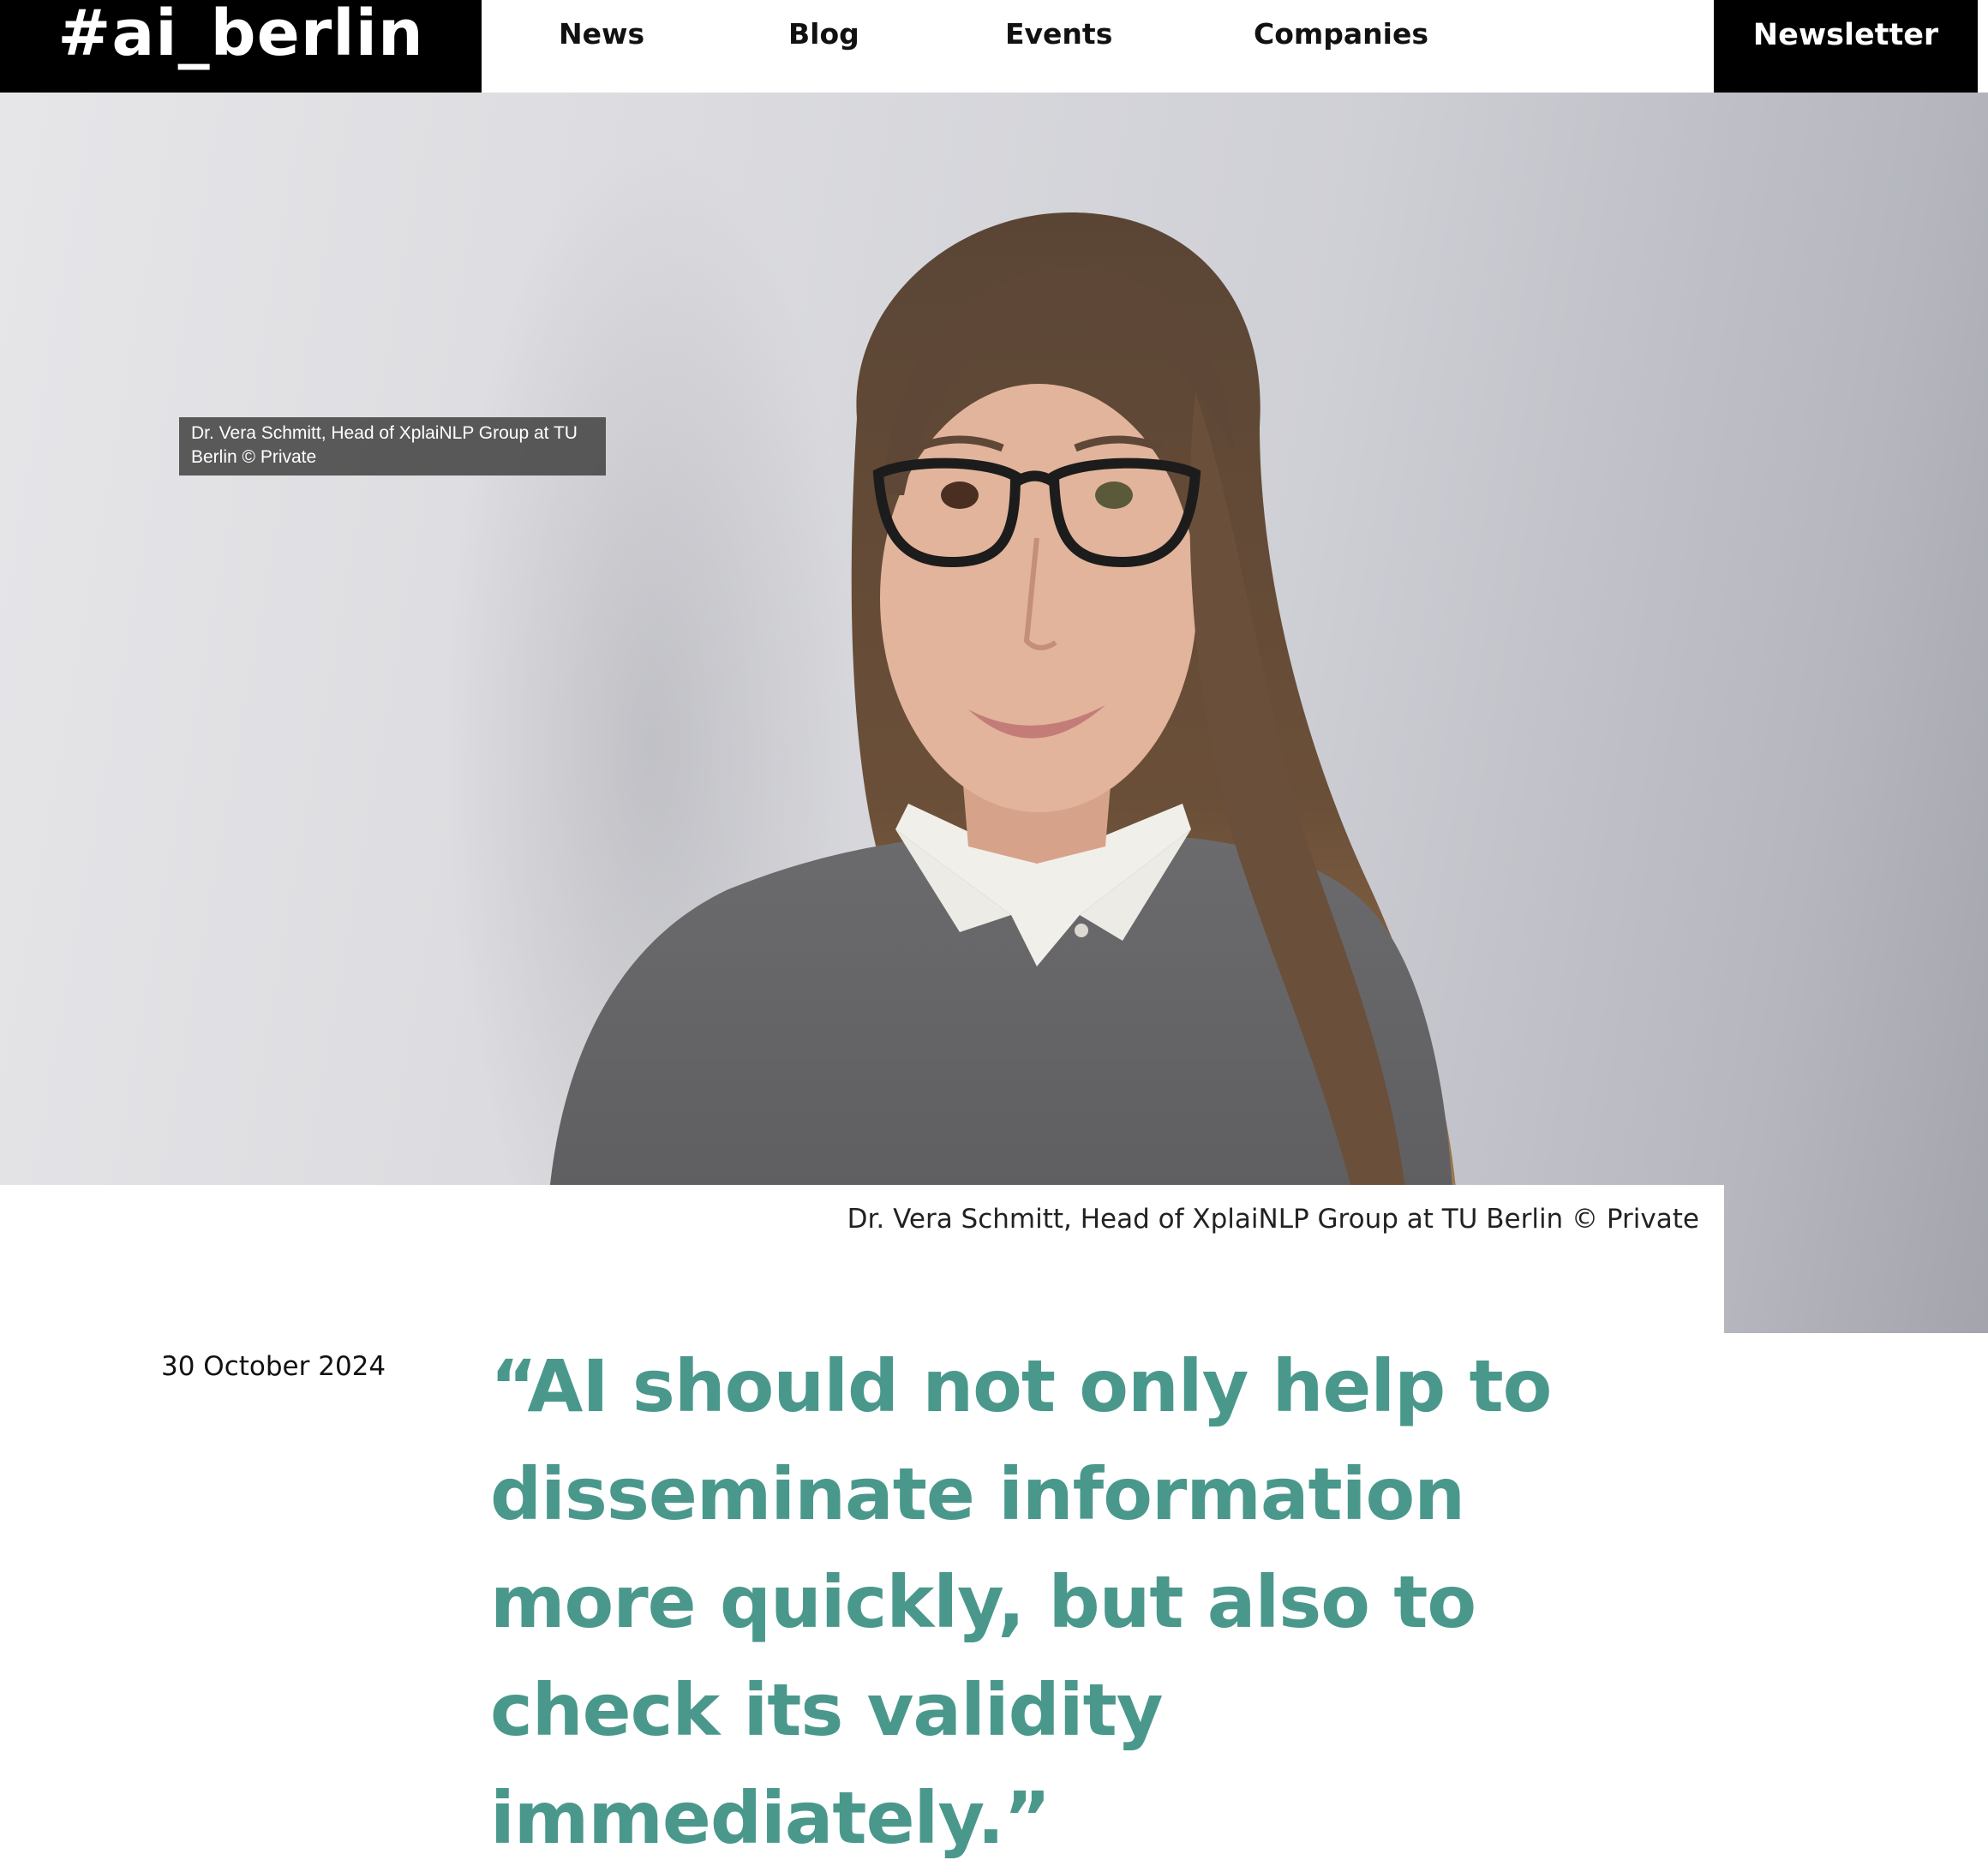 This screenshot has width=1988, height=1872. What do you see at coordinates (1341, 34) in the screenshot?
I see `nav-companies: Companies` at bounding box center [1341, 34].